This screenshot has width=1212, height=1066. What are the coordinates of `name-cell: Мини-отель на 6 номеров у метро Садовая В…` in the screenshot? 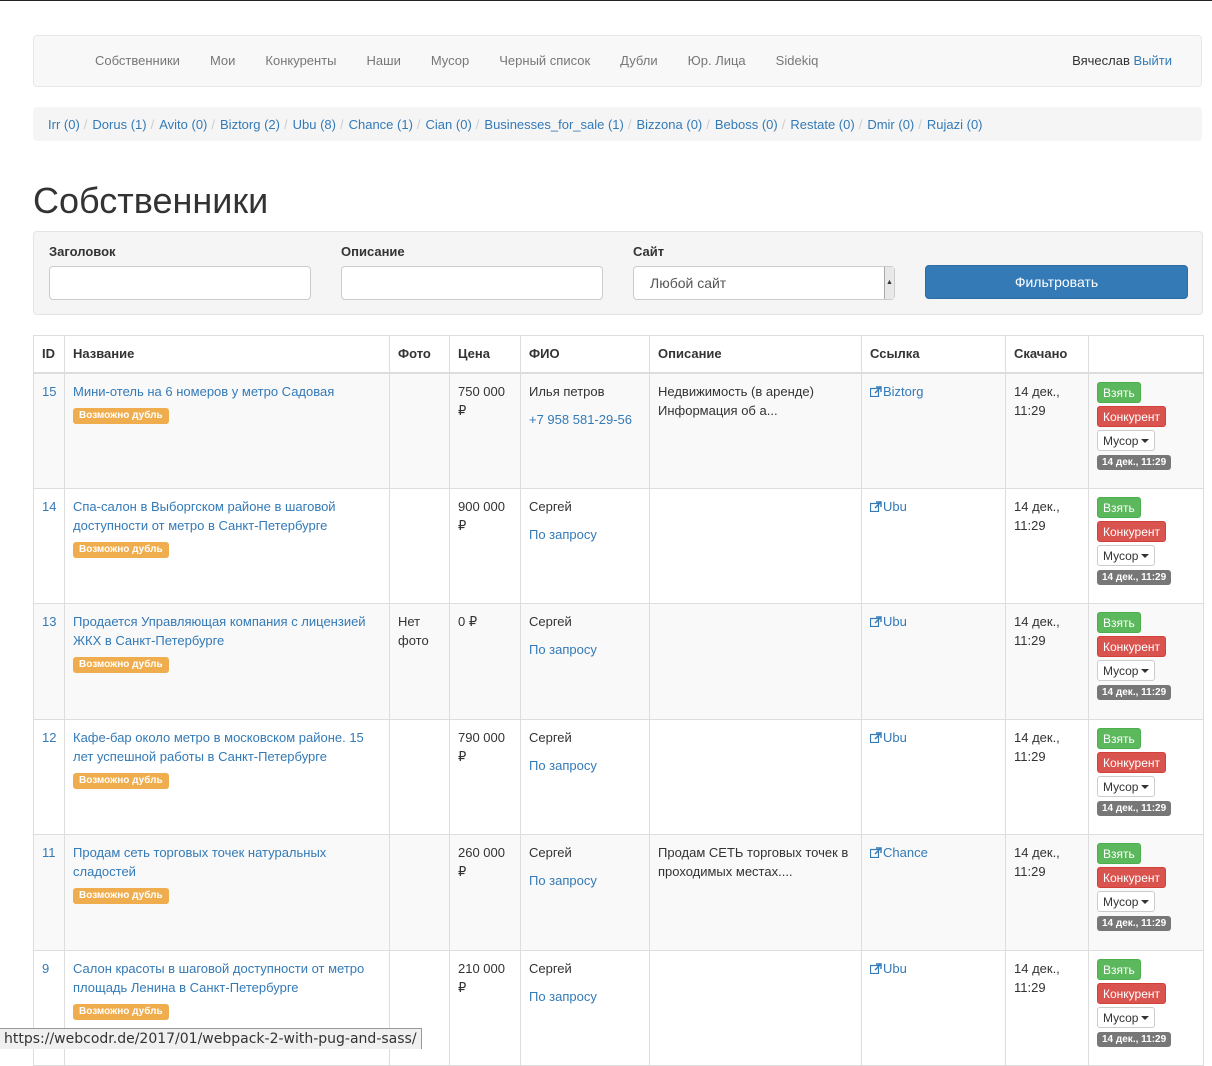 It's located at (227, 430).